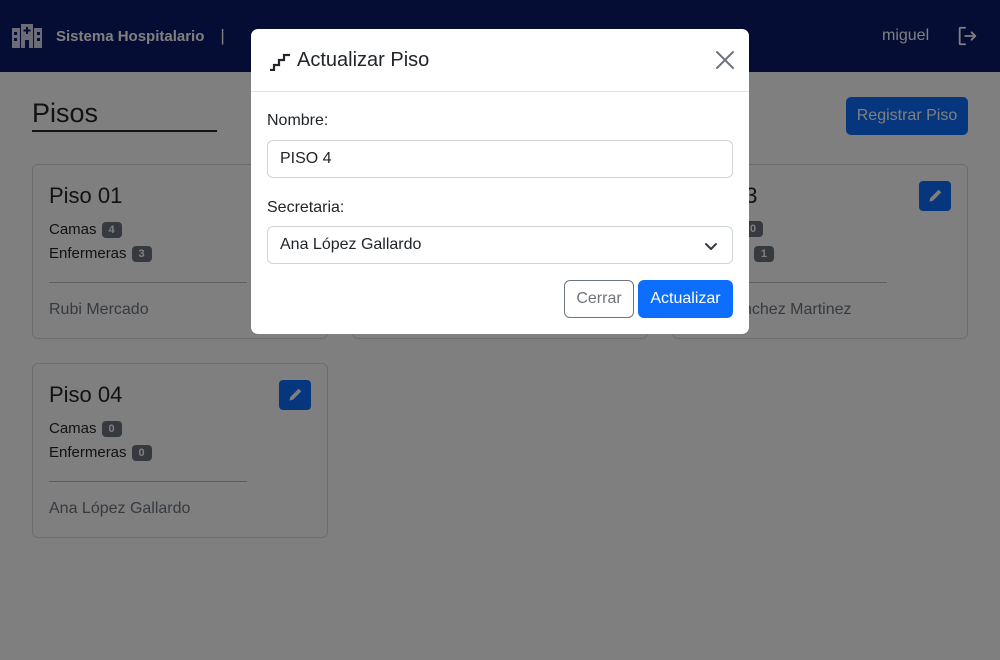 This screenshot has width=1000, height=660. What do you see at coordinates (711, 246) in the screenshot?
I see `chevron-down-icon` at bounding box center [711, 246].